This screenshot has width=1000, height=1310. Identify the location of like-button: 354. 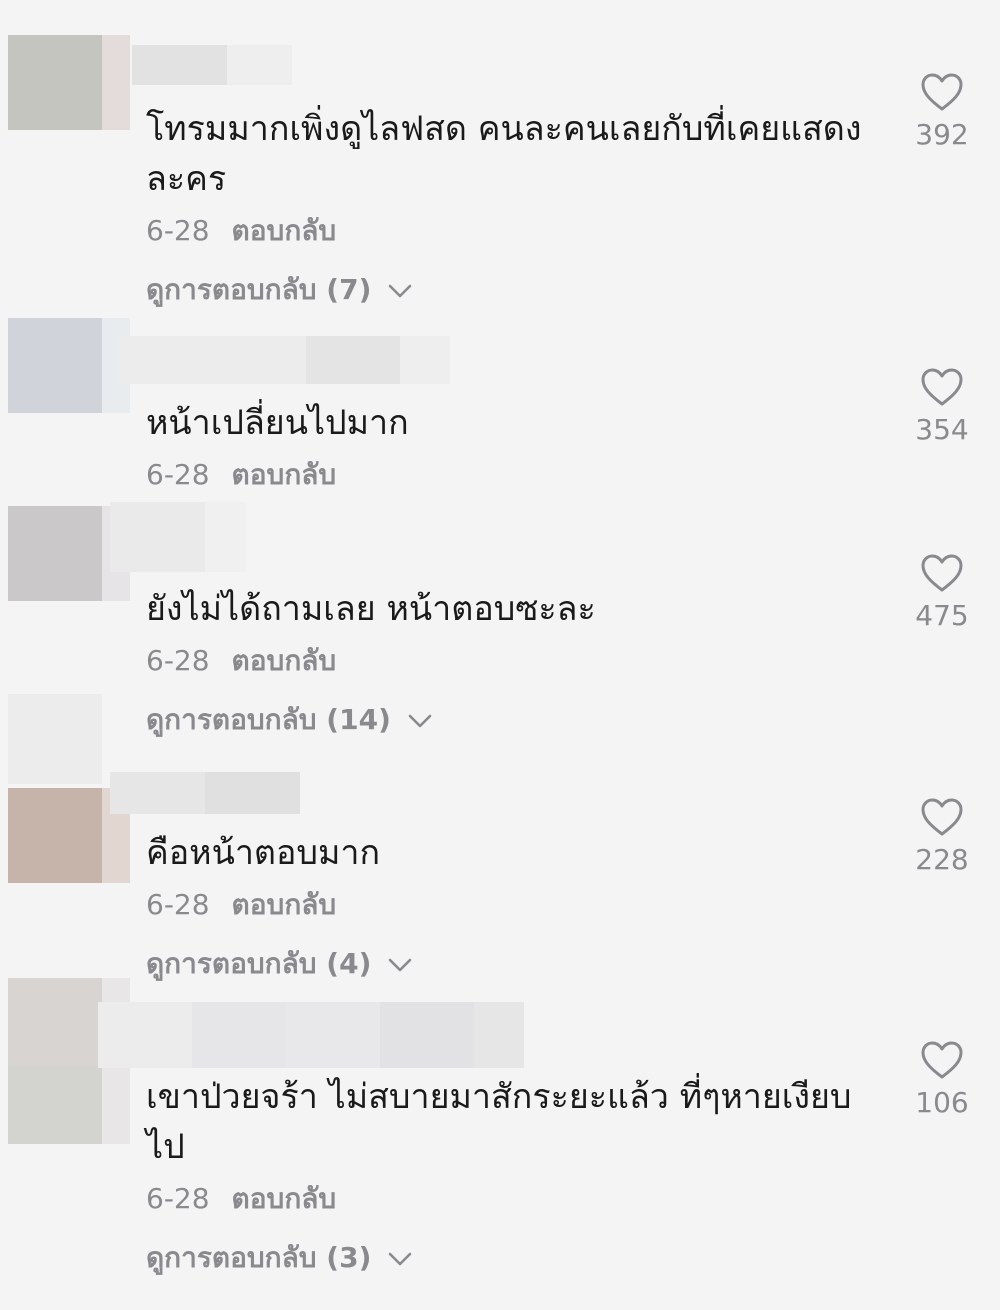
(942, 407).